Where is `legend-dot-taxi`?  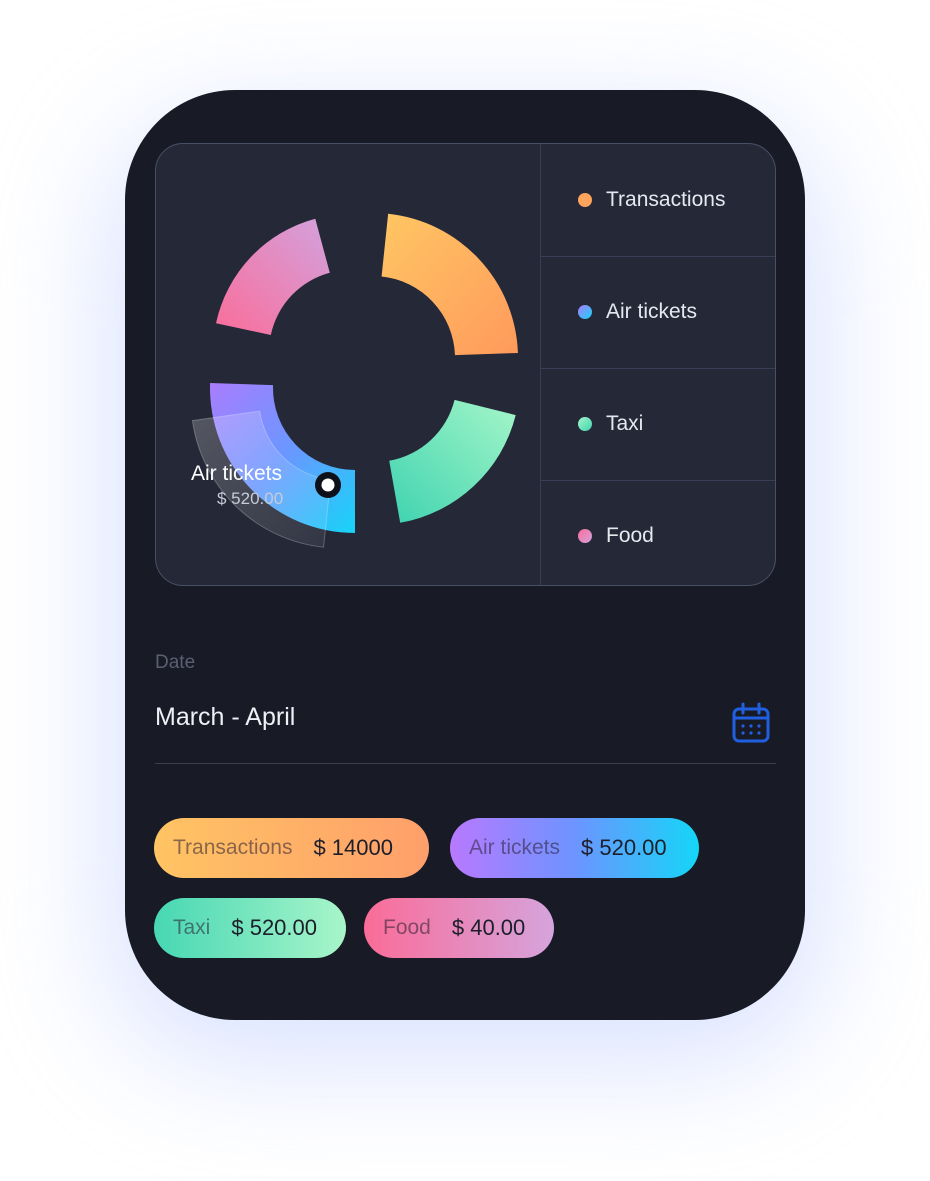 legend-dot-taxi is located at coordinates (585, 424).